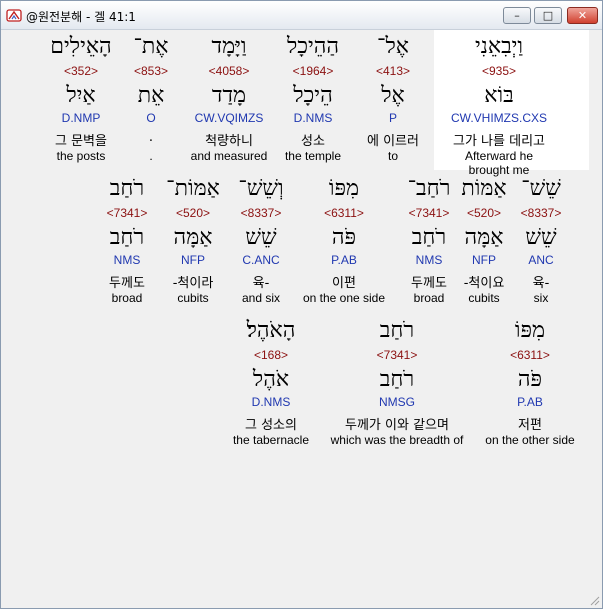 The height and width of the screenshot is (609, 603). What do you see at coordinates (271, 379) in the screenshot?
I see `lexical-form: אֹהֶל` at bounding box center [271, 379].